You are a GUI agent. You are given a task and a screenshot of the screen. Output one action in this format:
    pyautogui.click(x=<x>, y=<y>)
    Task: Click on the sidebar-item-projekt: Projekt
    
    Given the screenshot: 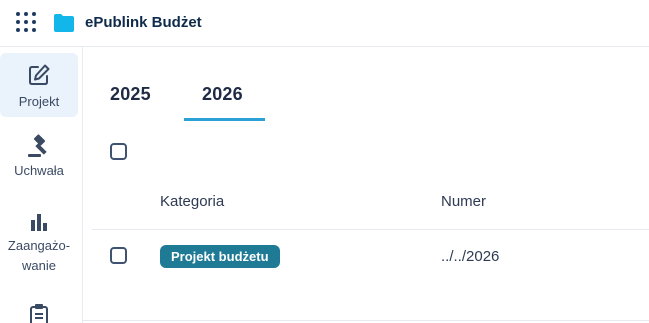 What is the action you would take?
    pyautogui.click(x=39, y=85)
    